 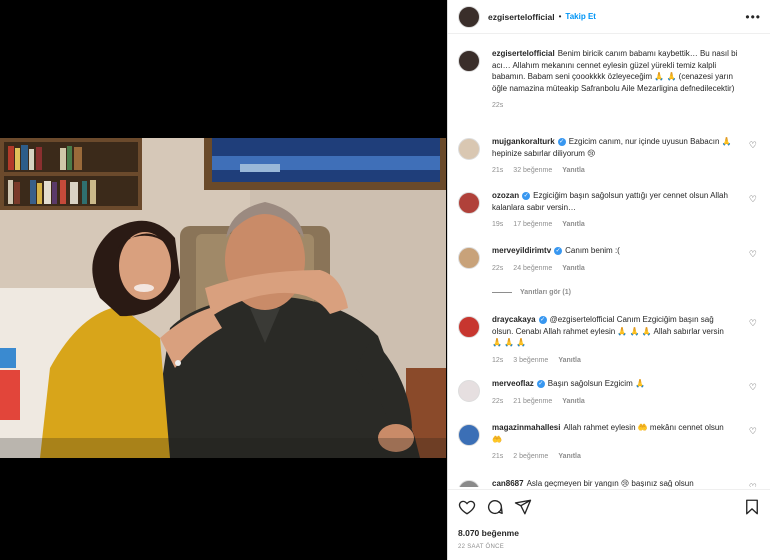 What do you see at coordinates (580, 16) in the screenshot?
I see `follow-button: Takip Et` at bounding box center [580, 16].